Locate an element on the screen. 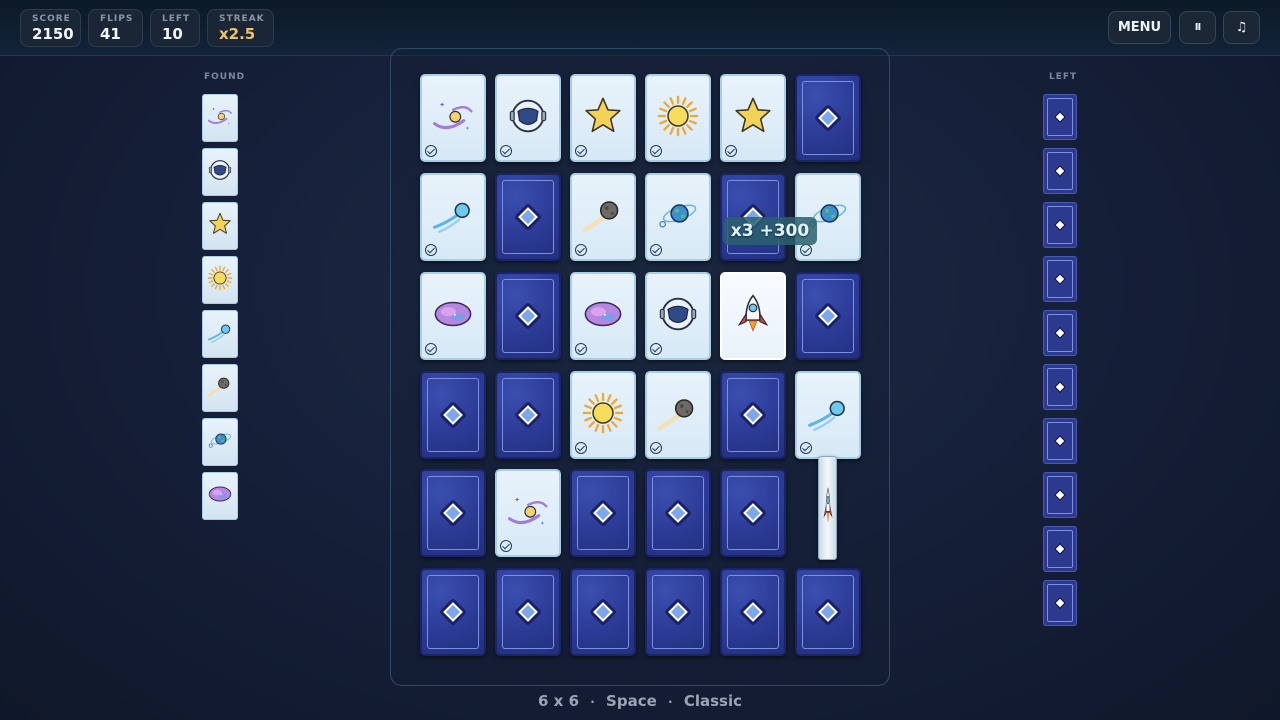 The image size is (1280, 720). found-pair-card: ✦ ✦ is located at coordinates (220, 496).